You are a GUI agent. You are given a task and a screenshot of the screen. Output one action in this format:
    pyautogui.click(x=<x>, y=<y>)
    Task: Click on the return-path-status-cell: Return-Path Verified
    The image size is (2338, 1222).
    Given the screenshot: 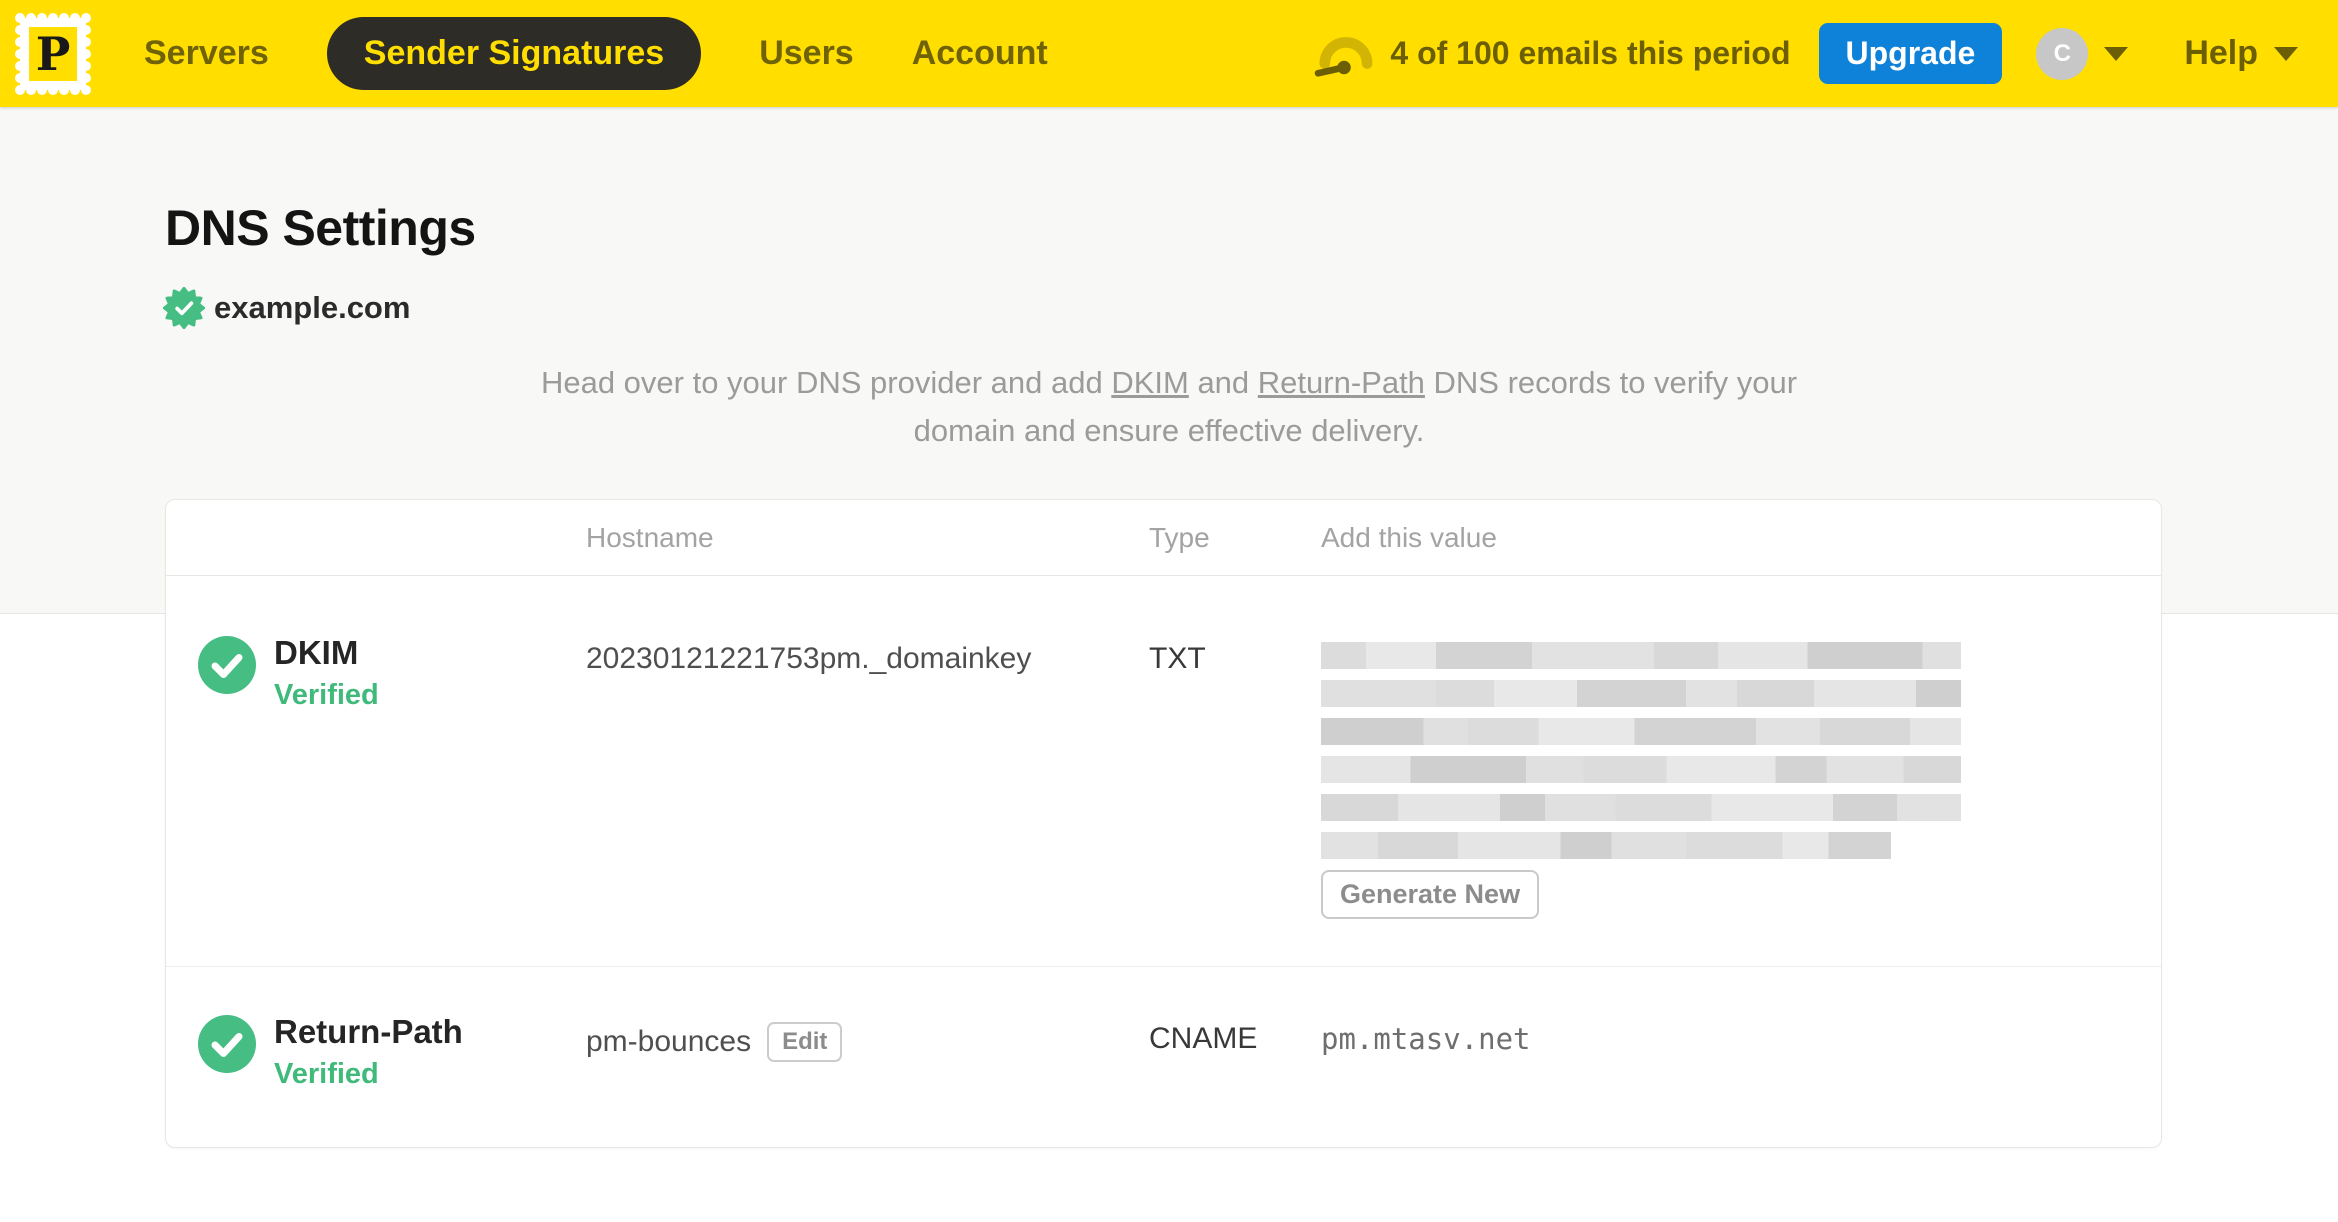 What is the action you would take?
    pyautogui.click(x=376, y=1057)
    